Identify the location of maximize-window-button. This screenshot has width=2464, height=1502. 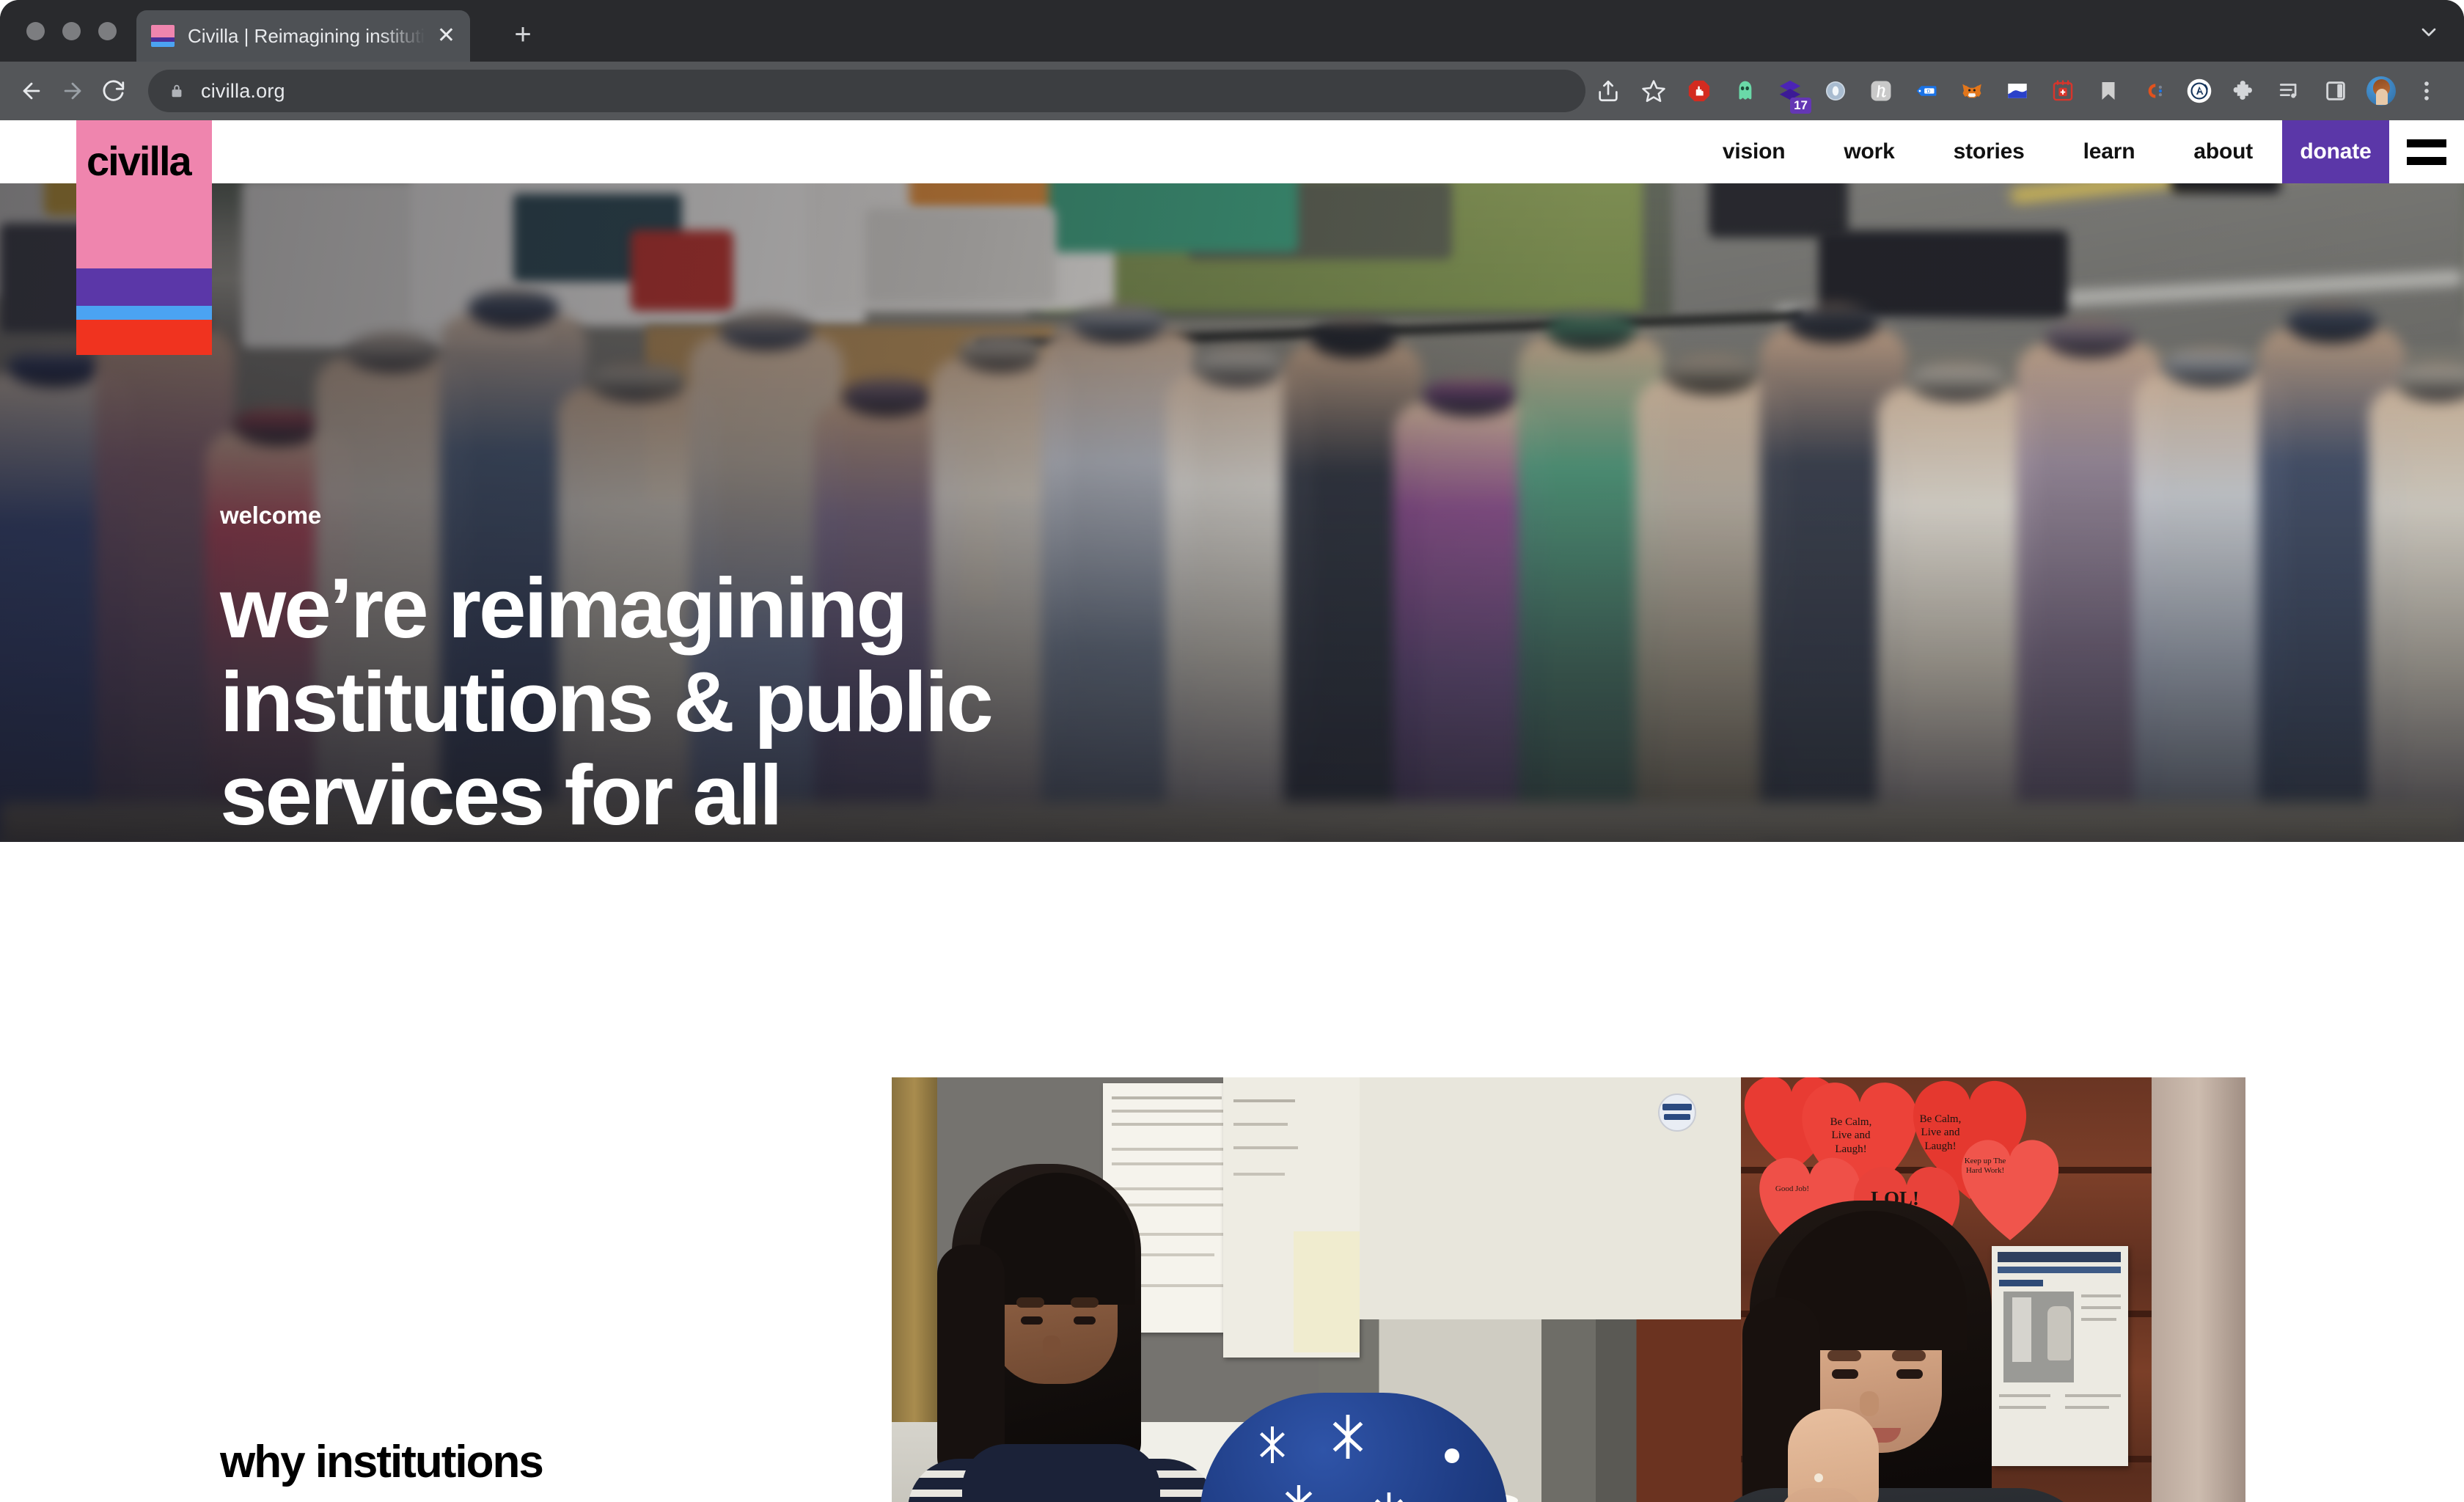
(107, 31).